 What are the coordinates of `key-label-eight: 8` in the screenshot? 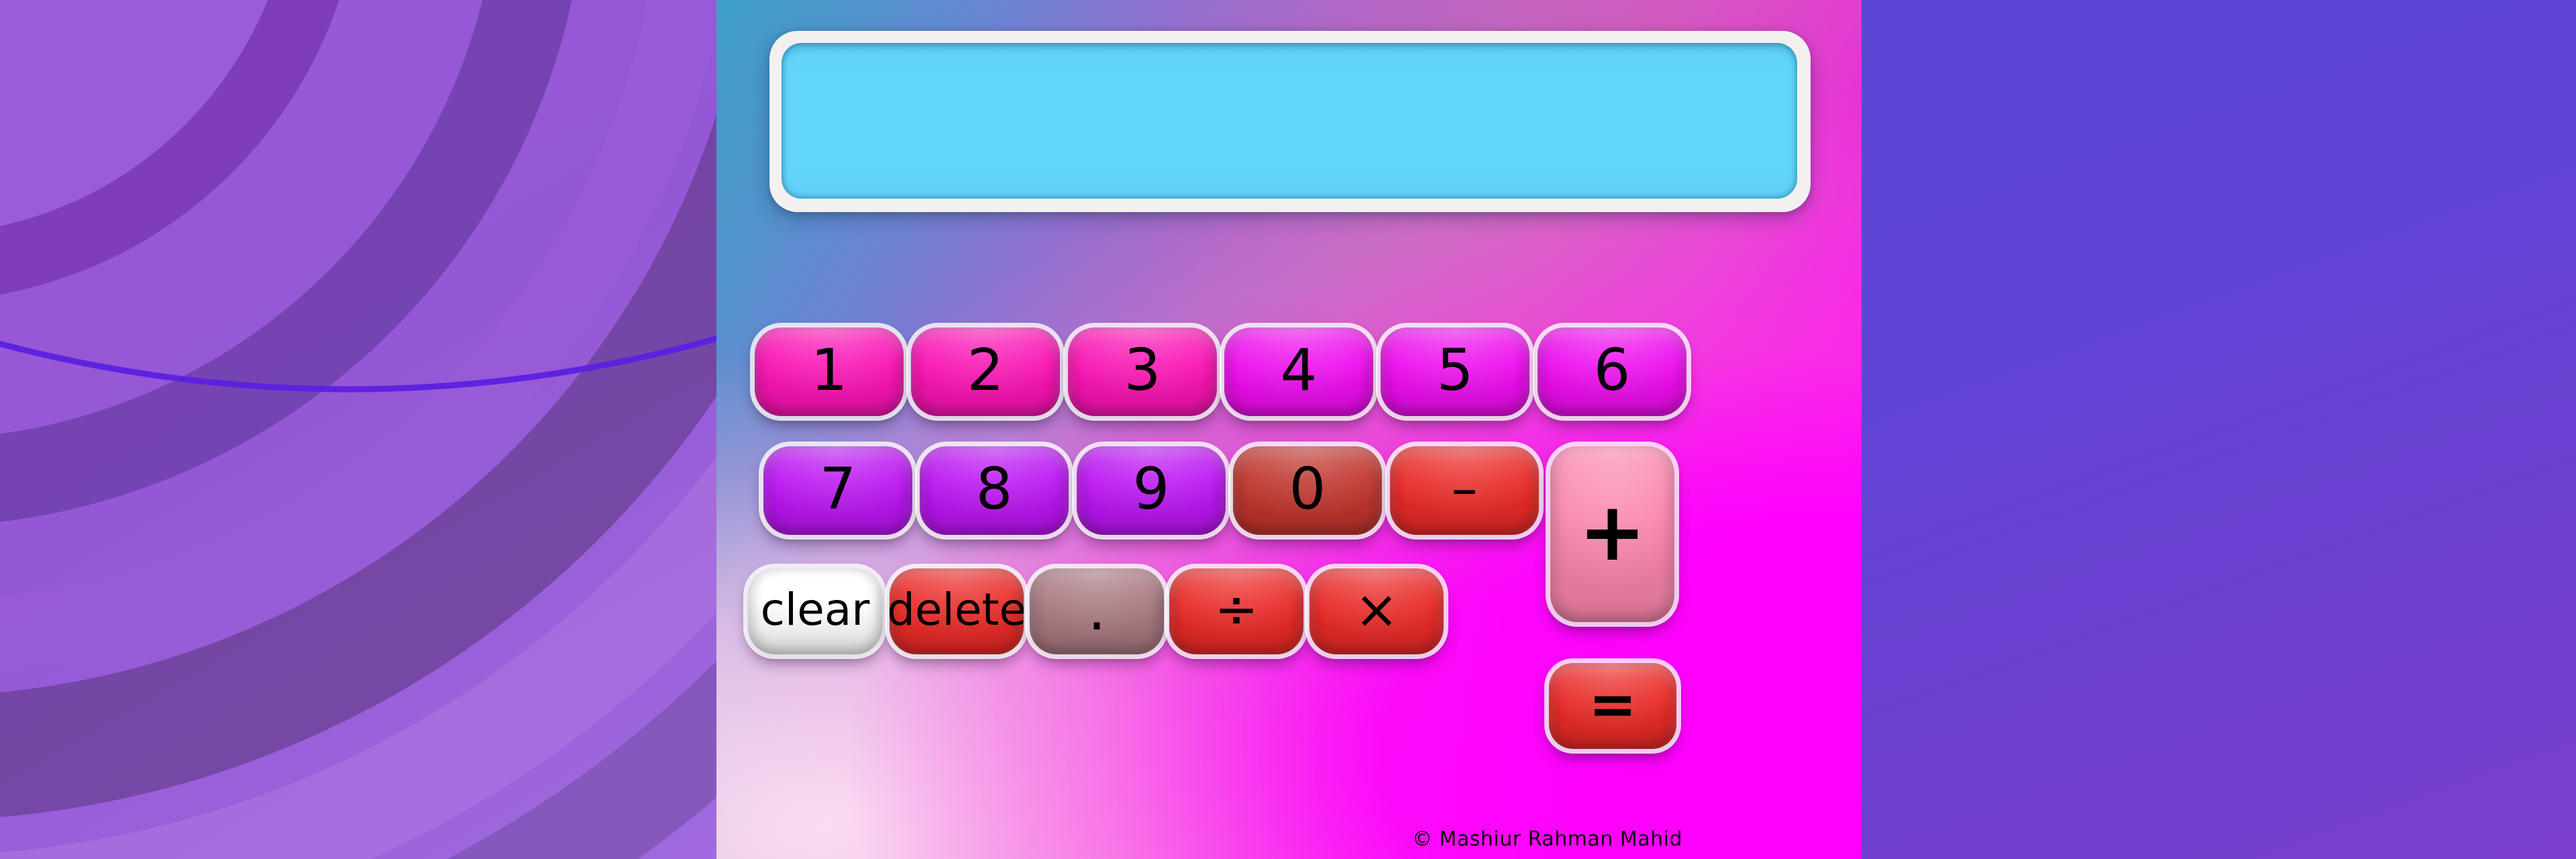 It's located at (994, 490).